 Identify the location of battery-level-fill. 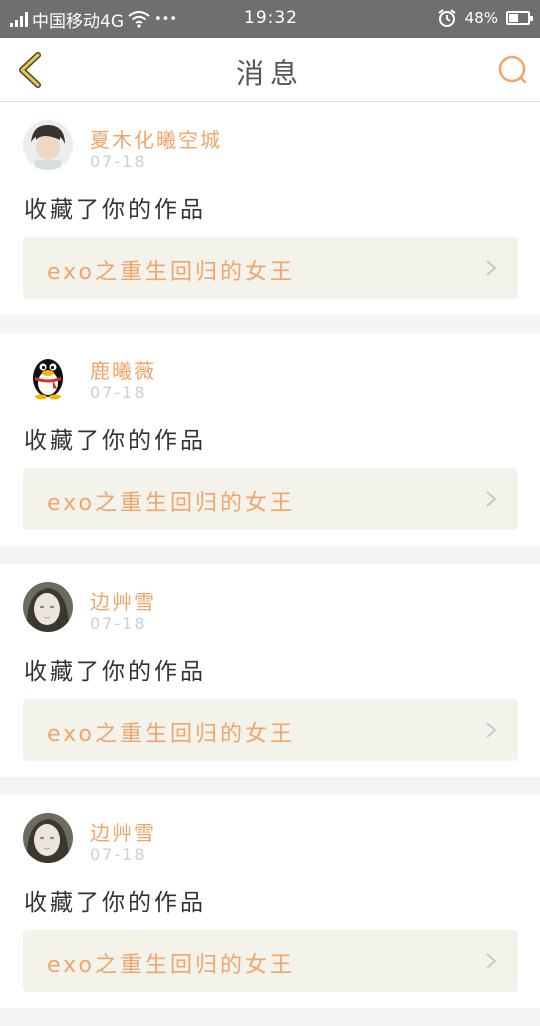
(513, 18).